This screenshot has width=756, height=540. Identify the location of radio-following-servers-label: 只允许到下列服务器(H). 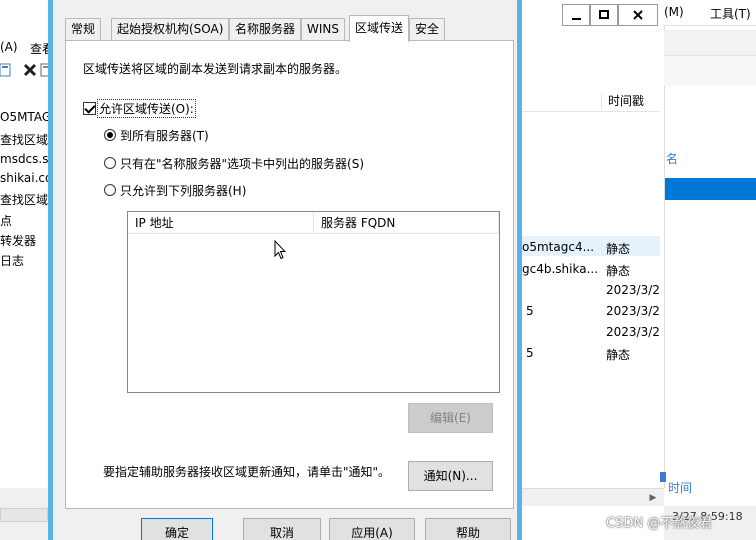
(183, 190).